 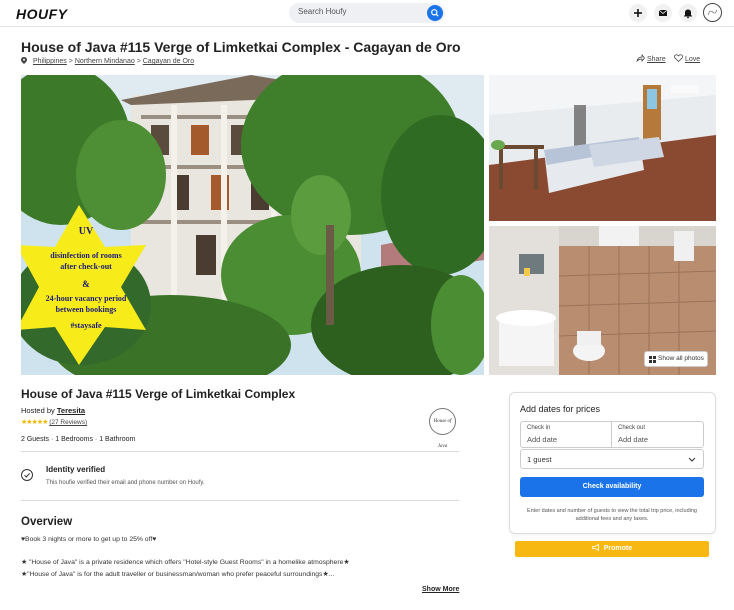 I want to click on badge-line: #staysafe, so click(x=86, y=325).